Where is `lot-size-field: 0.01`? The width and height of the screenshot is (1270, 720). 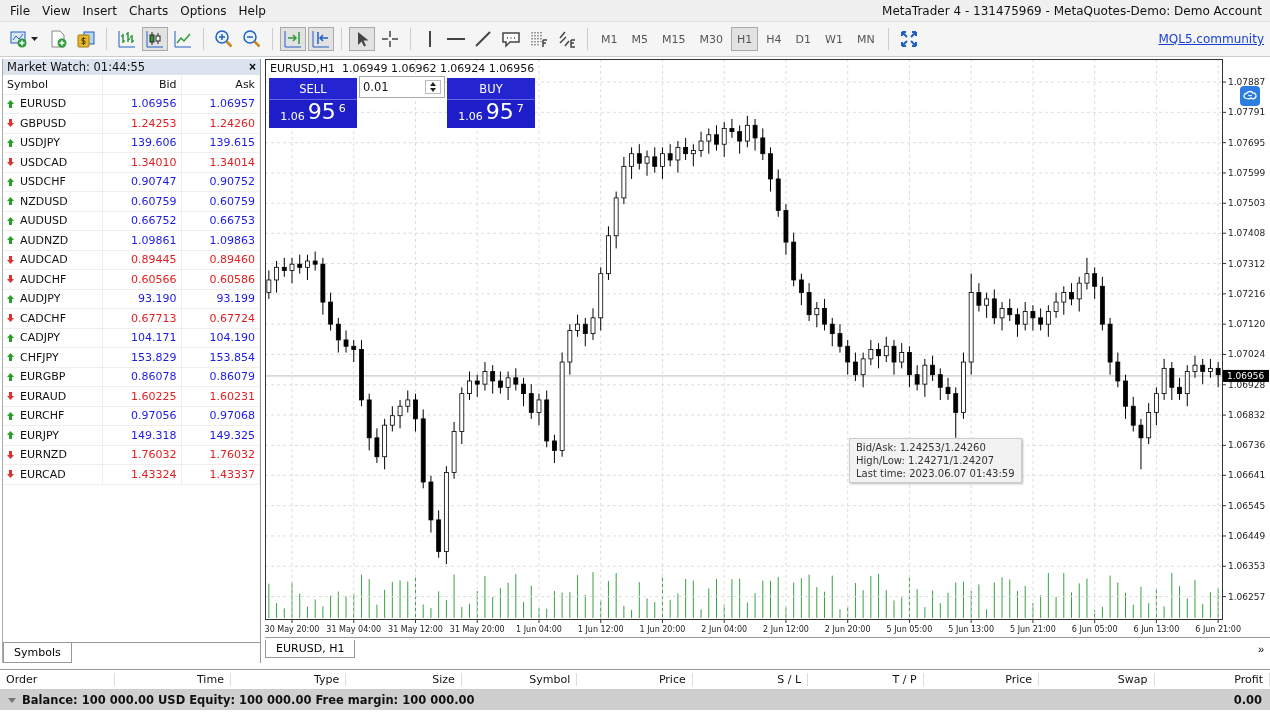 lot-size-field: 0.01 is located at coordinates (402, 87).